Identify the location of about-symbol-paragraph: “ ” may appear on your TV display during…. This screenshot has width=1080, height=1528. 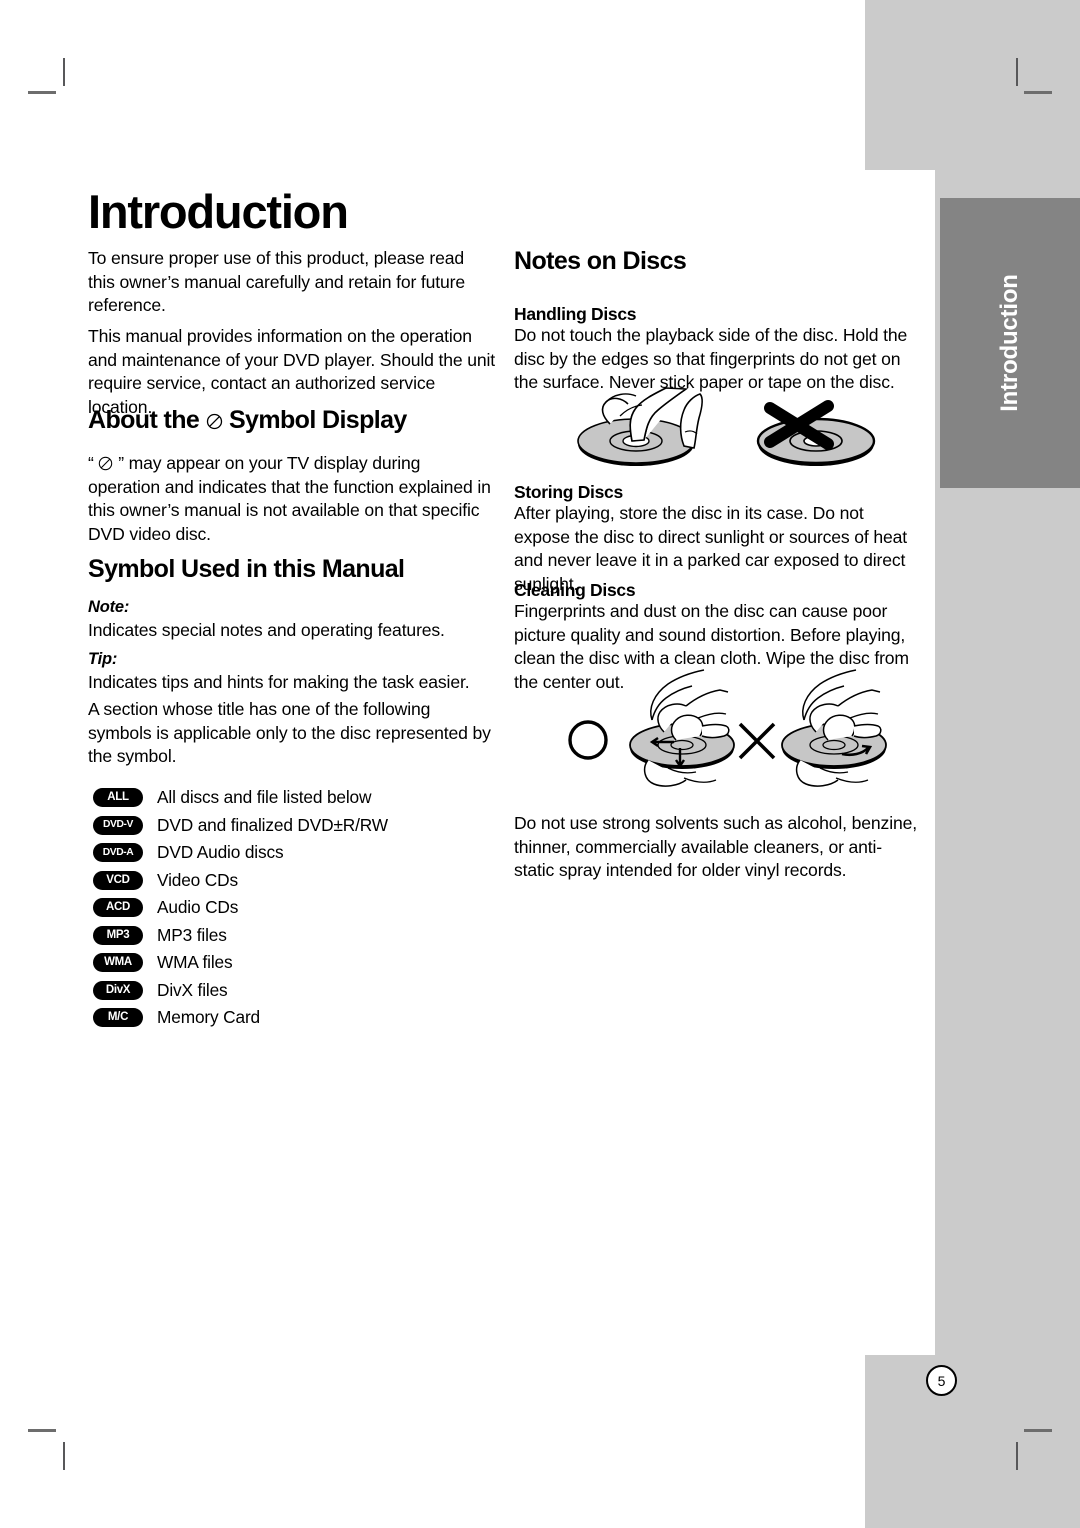
(290, 499).